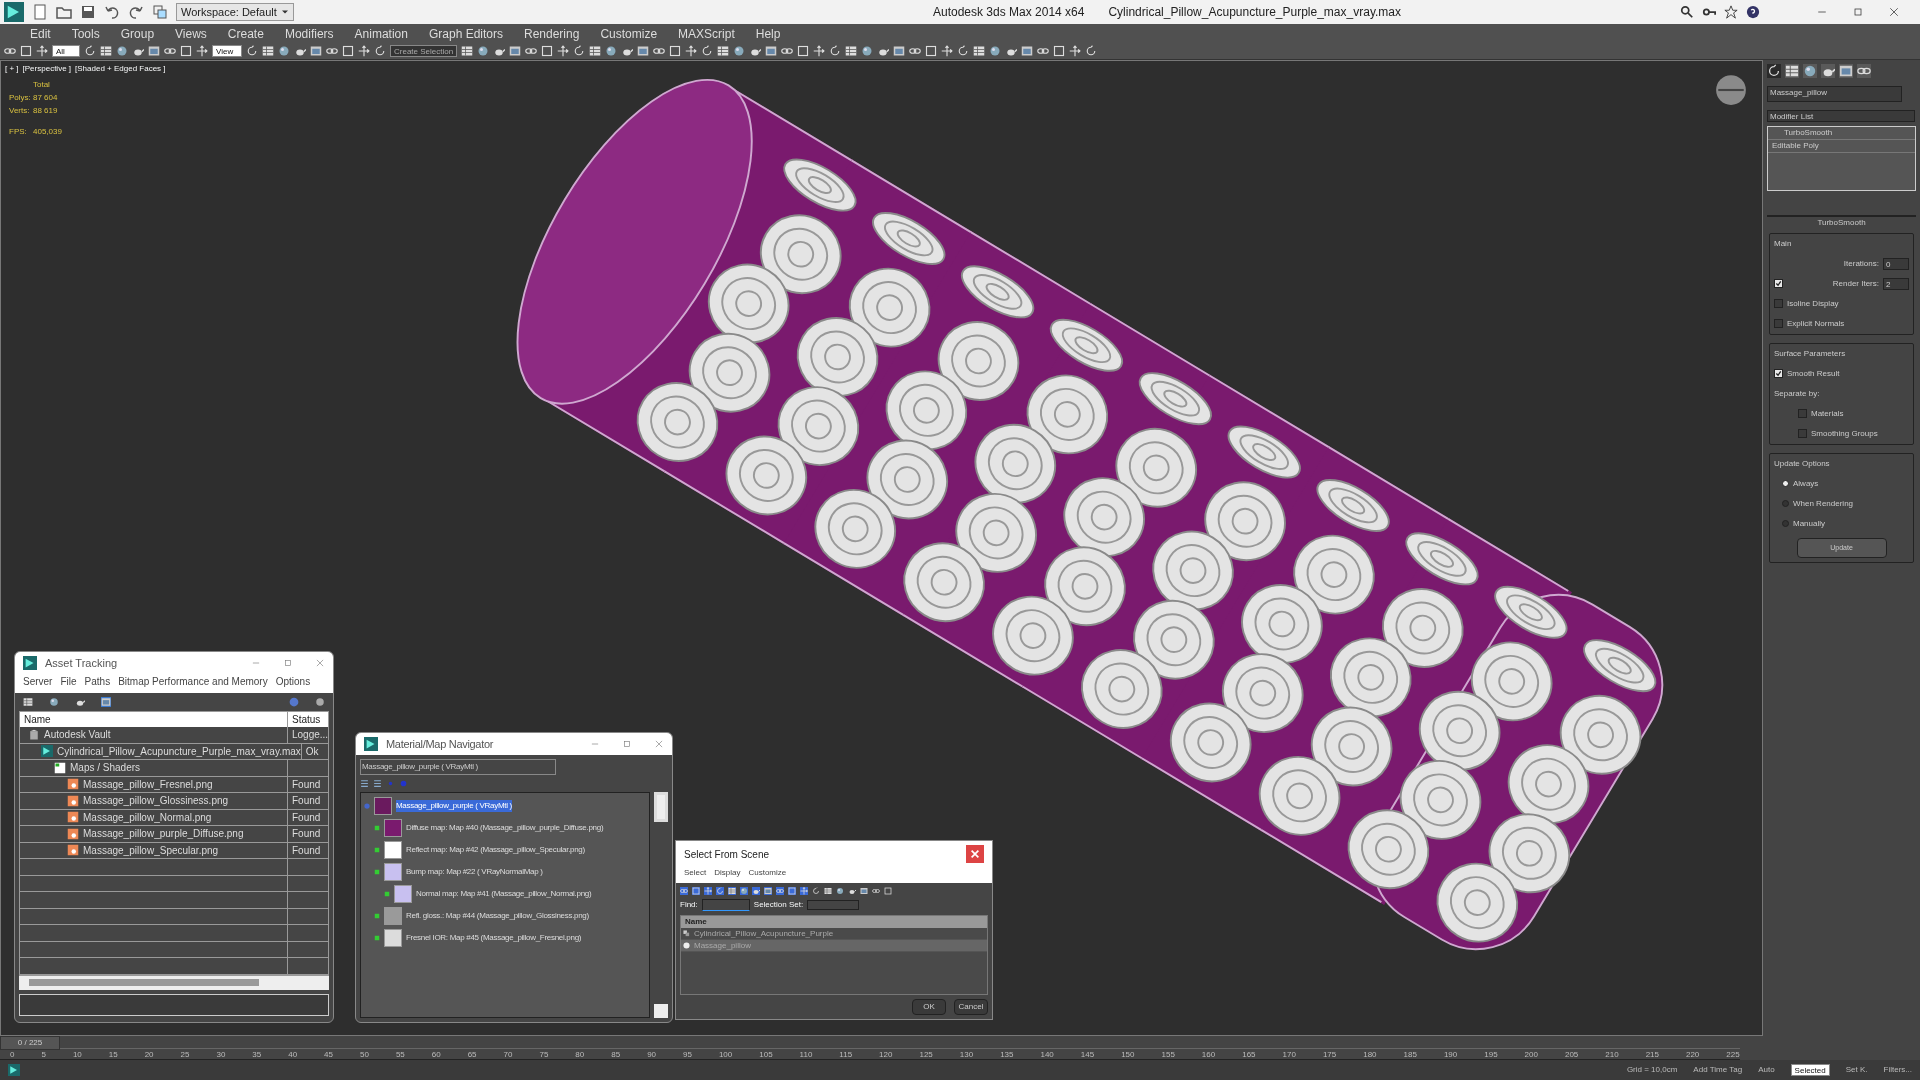  I want to click on radio-button, so click(1785, 504).